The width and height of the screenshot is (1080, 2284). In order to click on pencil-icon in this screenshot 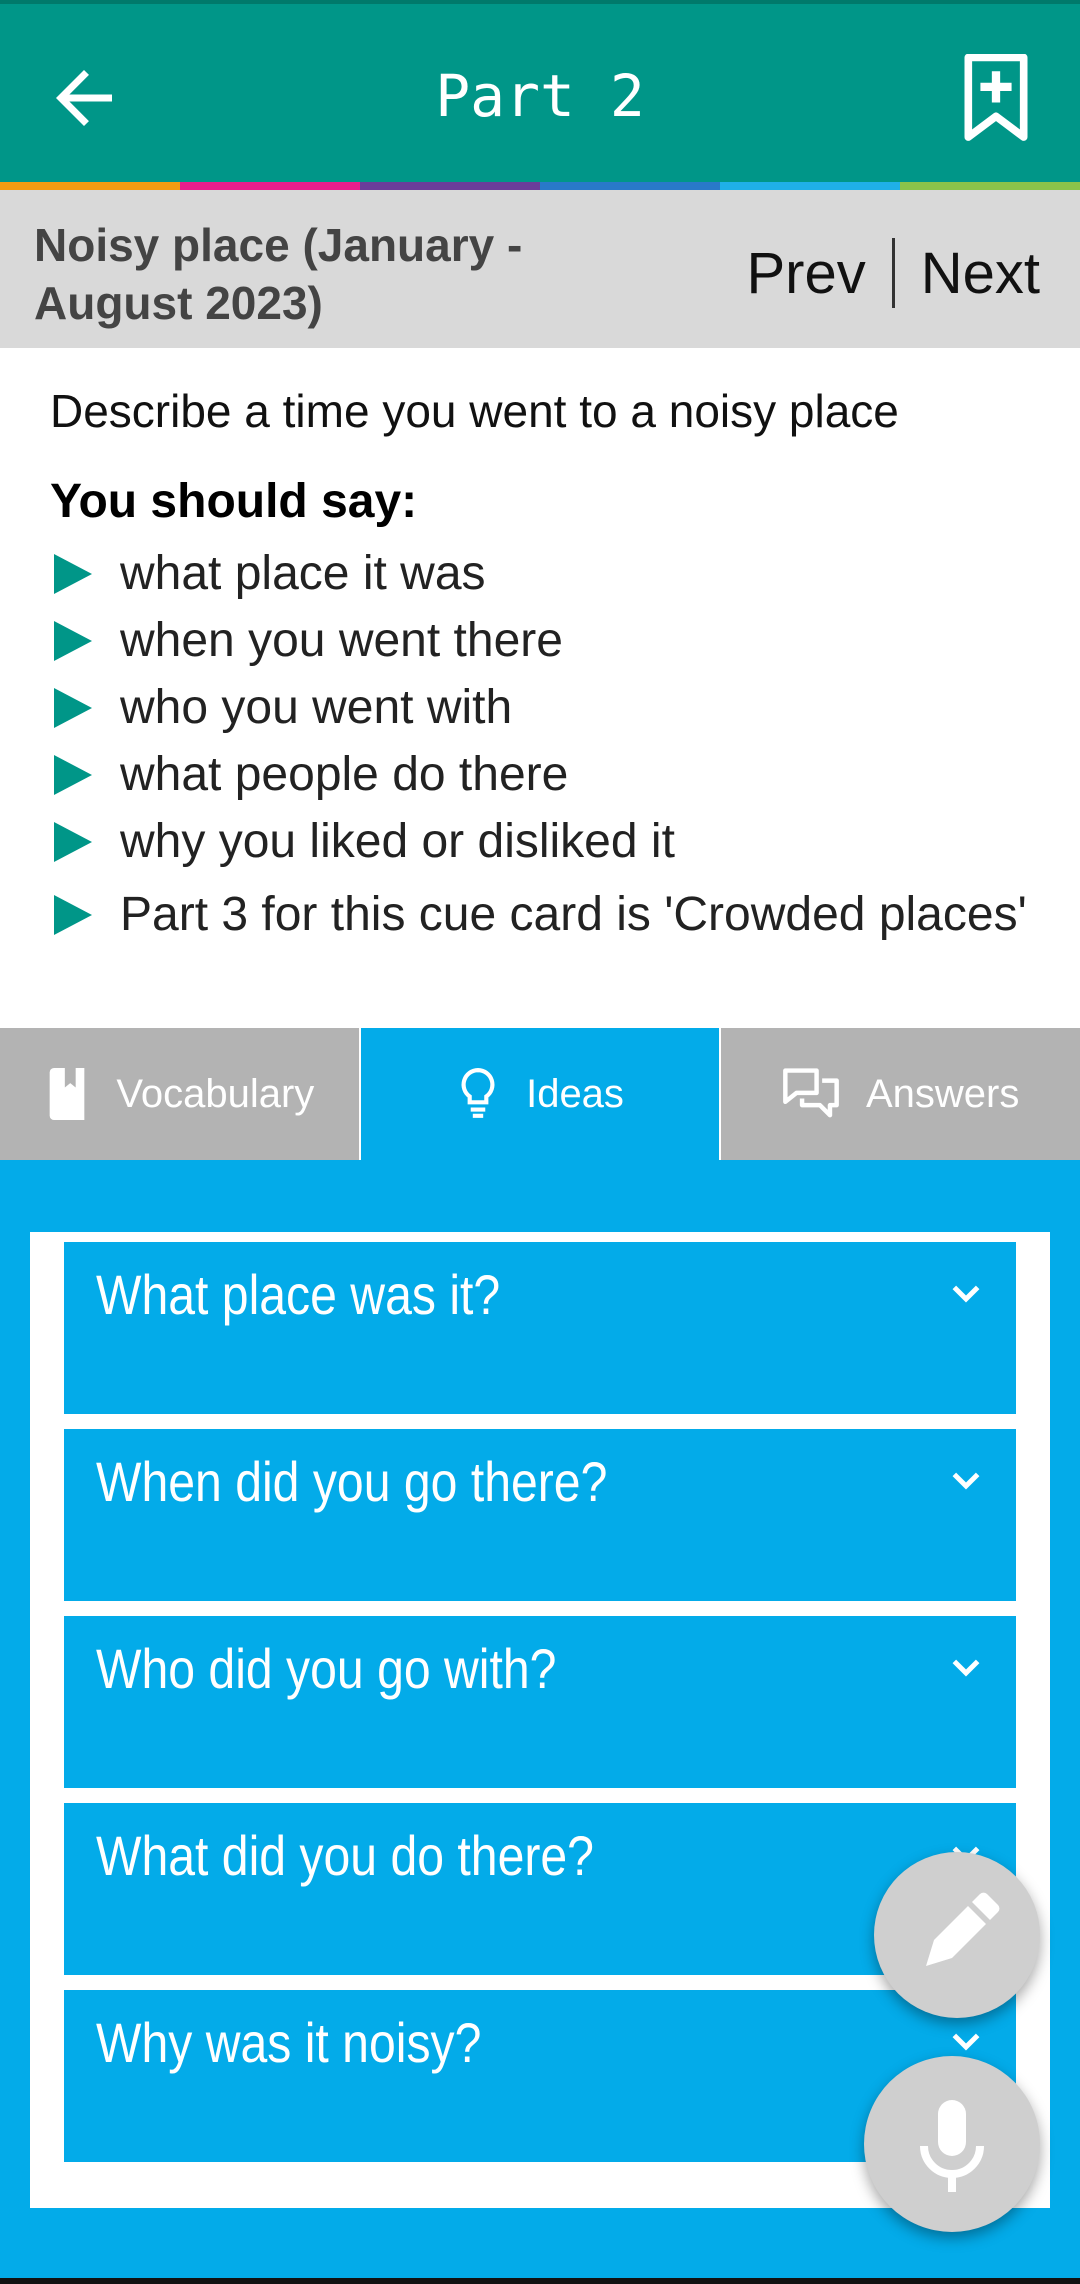, I will do `click(963, 1929)`.